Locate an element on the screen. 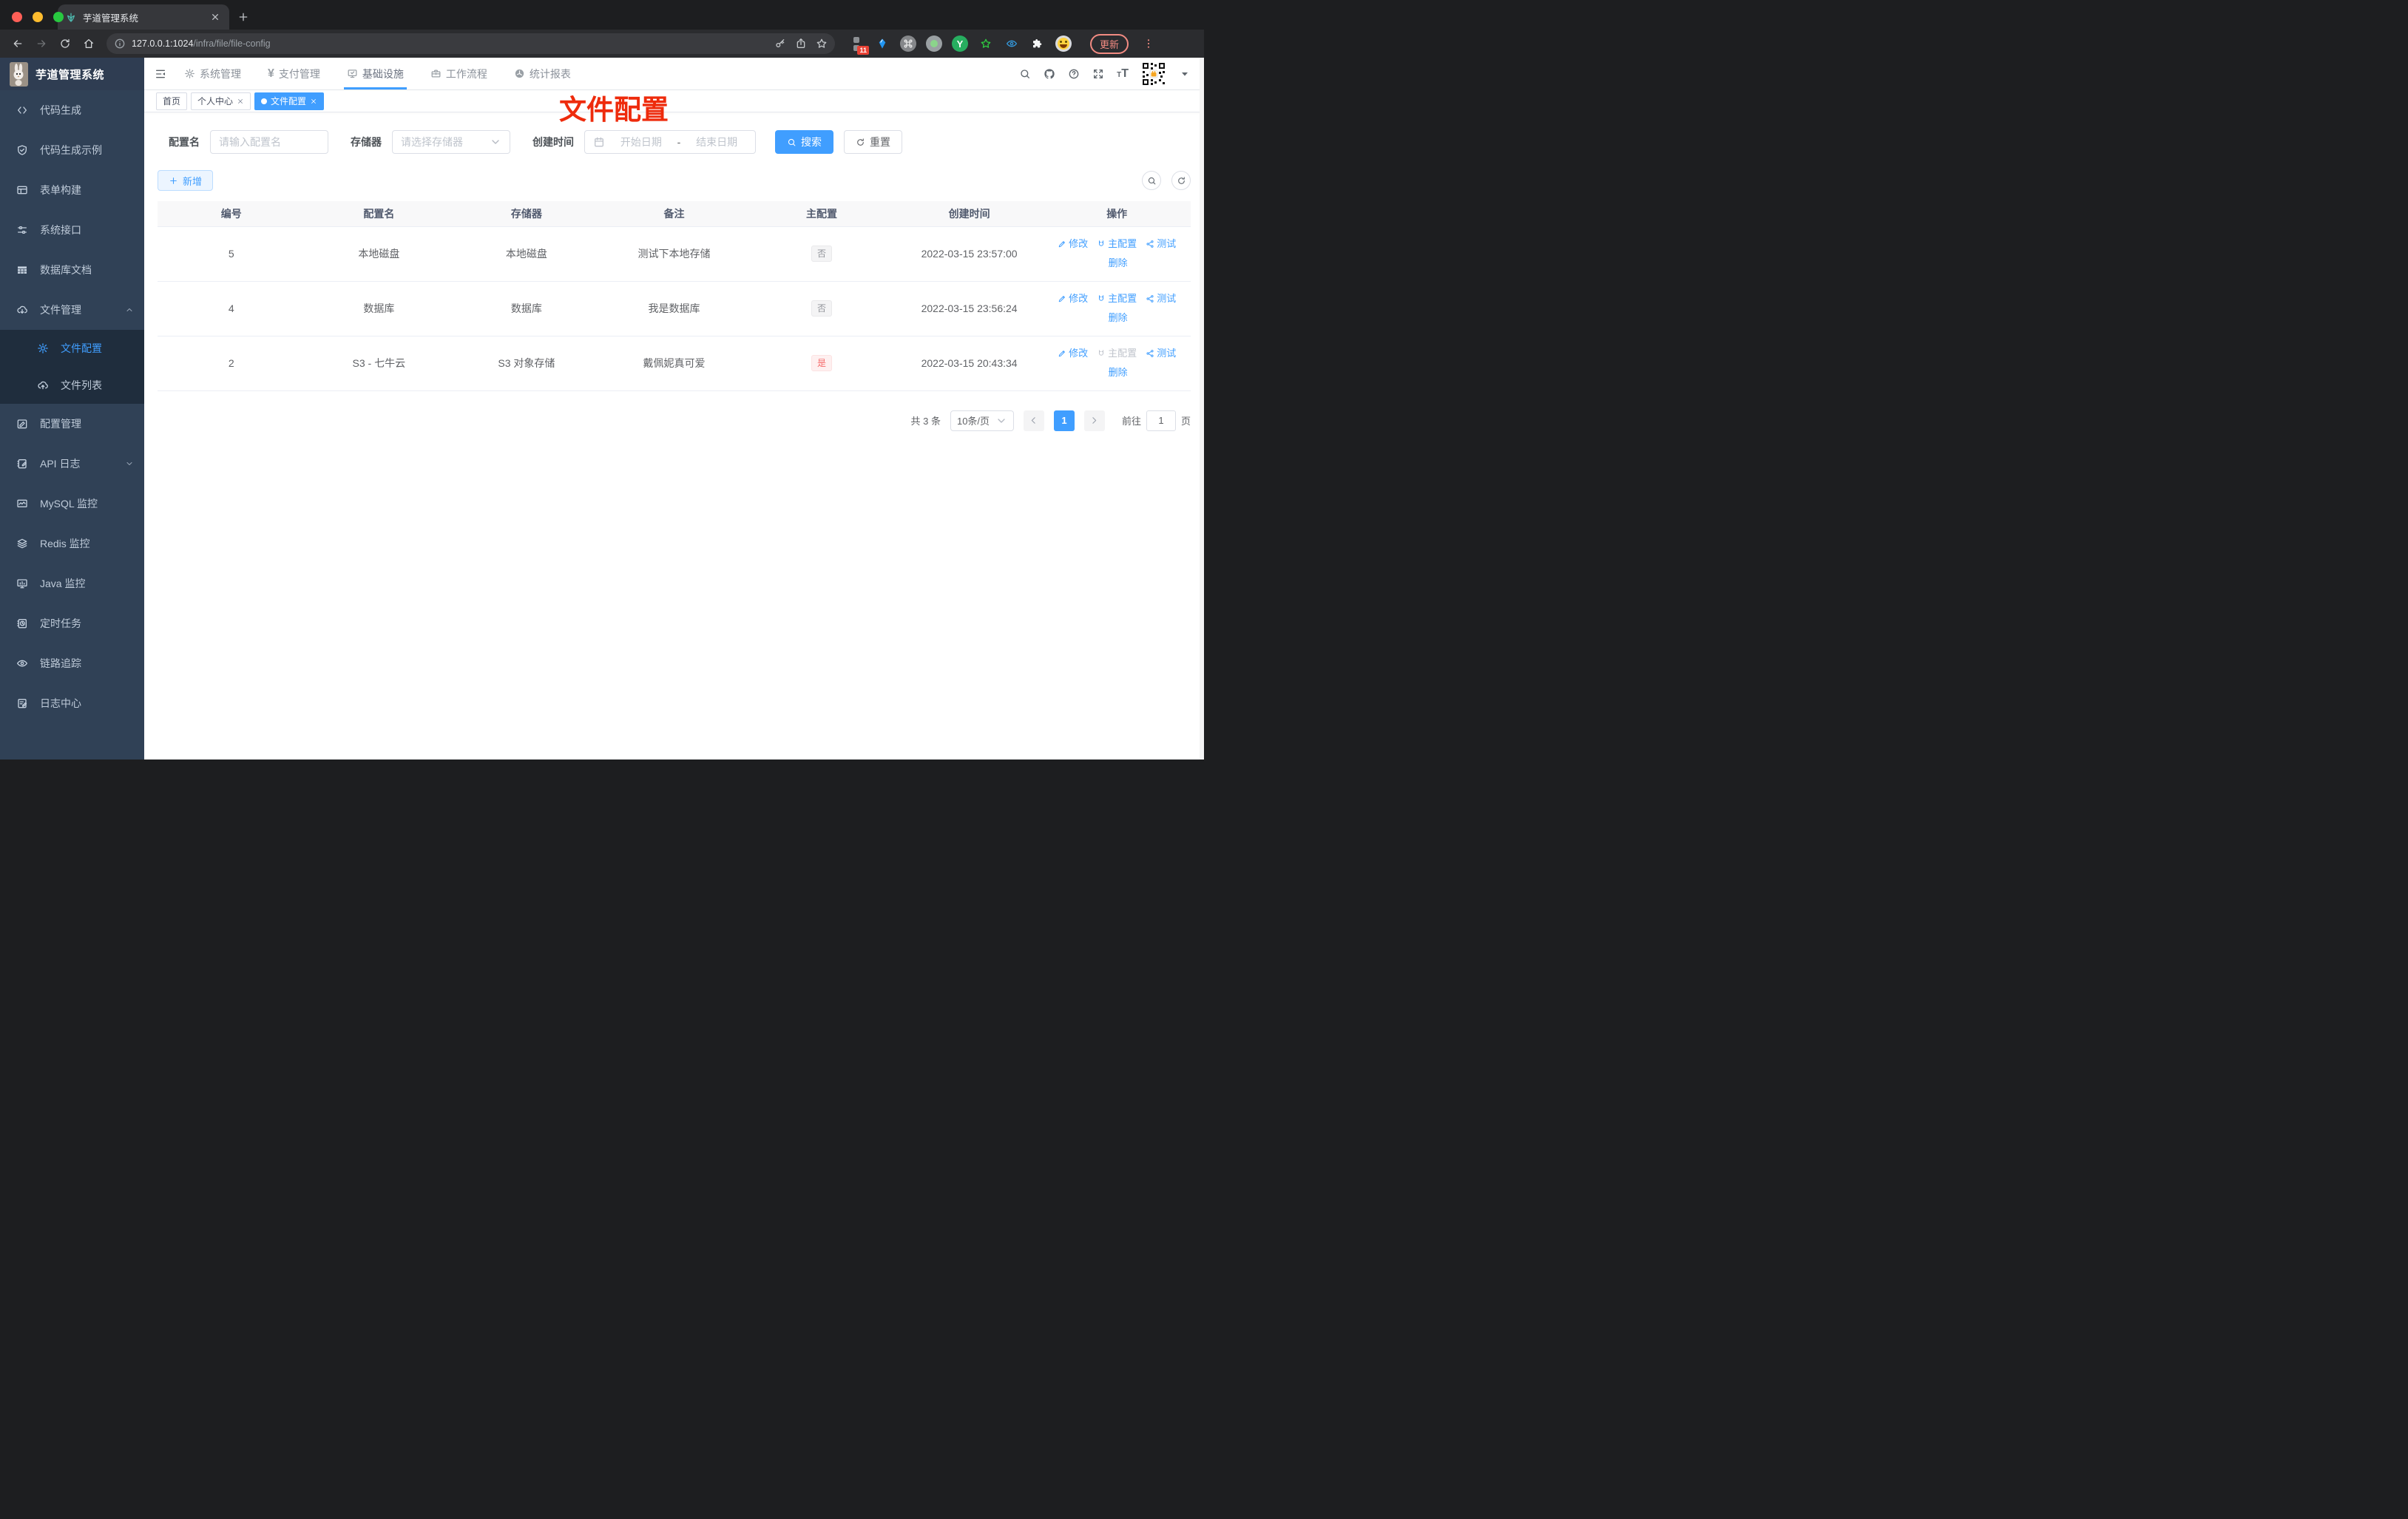  font-size-icon: TT is located at coordinates (1123, 74).